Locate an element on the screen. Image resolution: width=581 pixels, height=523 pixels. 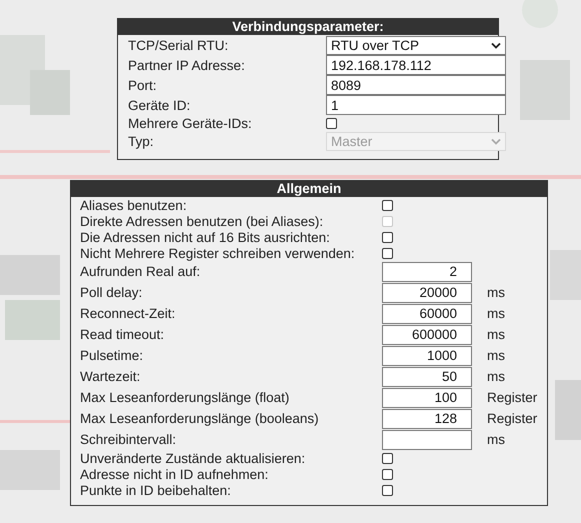
field-label: Wartezeit: is located at coordinates (111, 376).